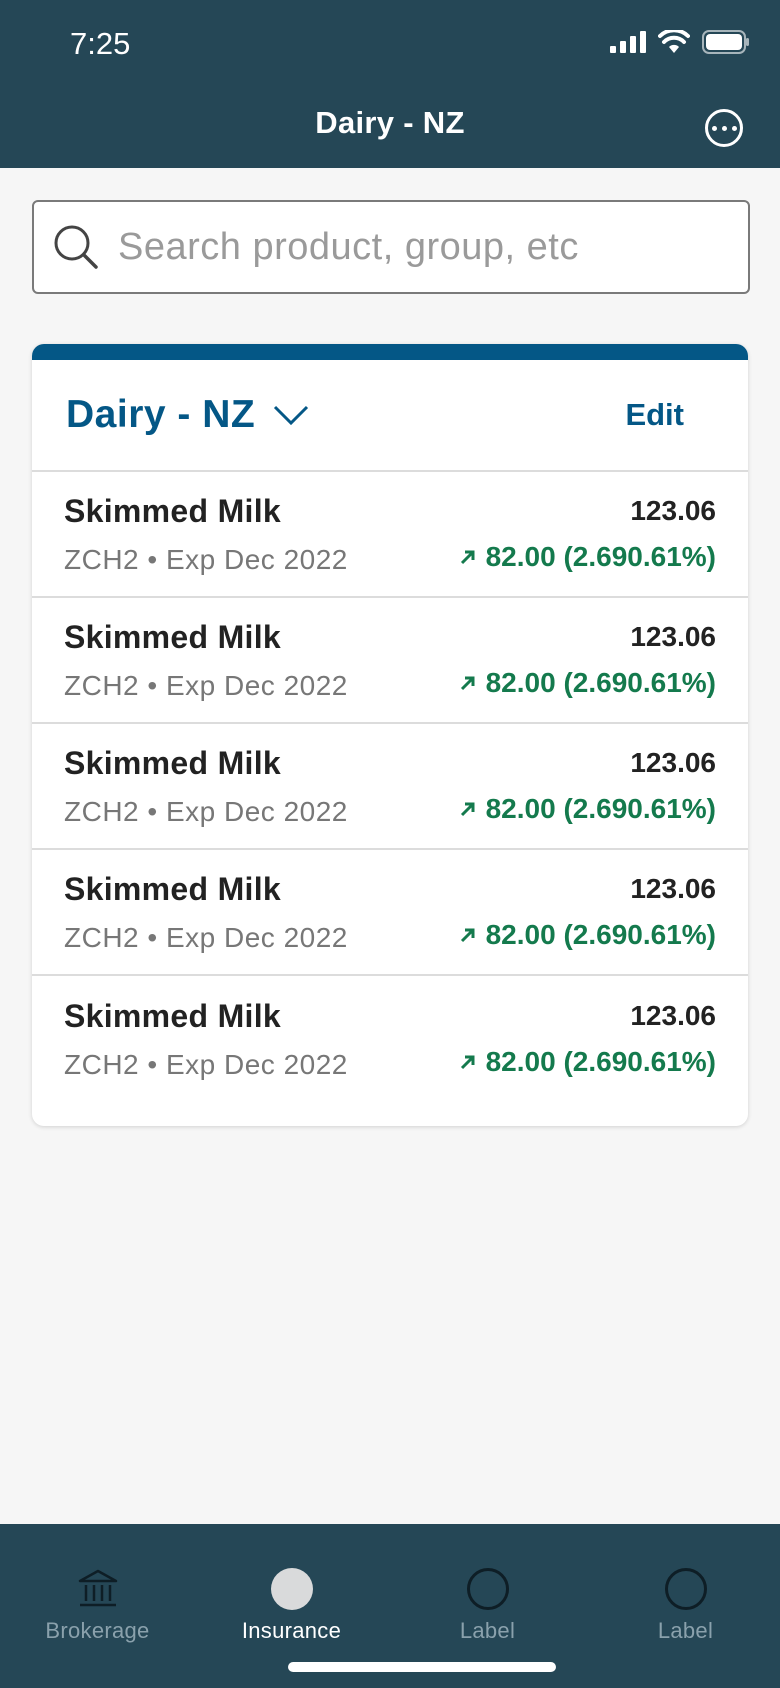 This screenshot has height=1688, width=780. Describe the element at coordinates (161, 414) in the screenshot. I see `group-title: Dairy - NZ` at that location.